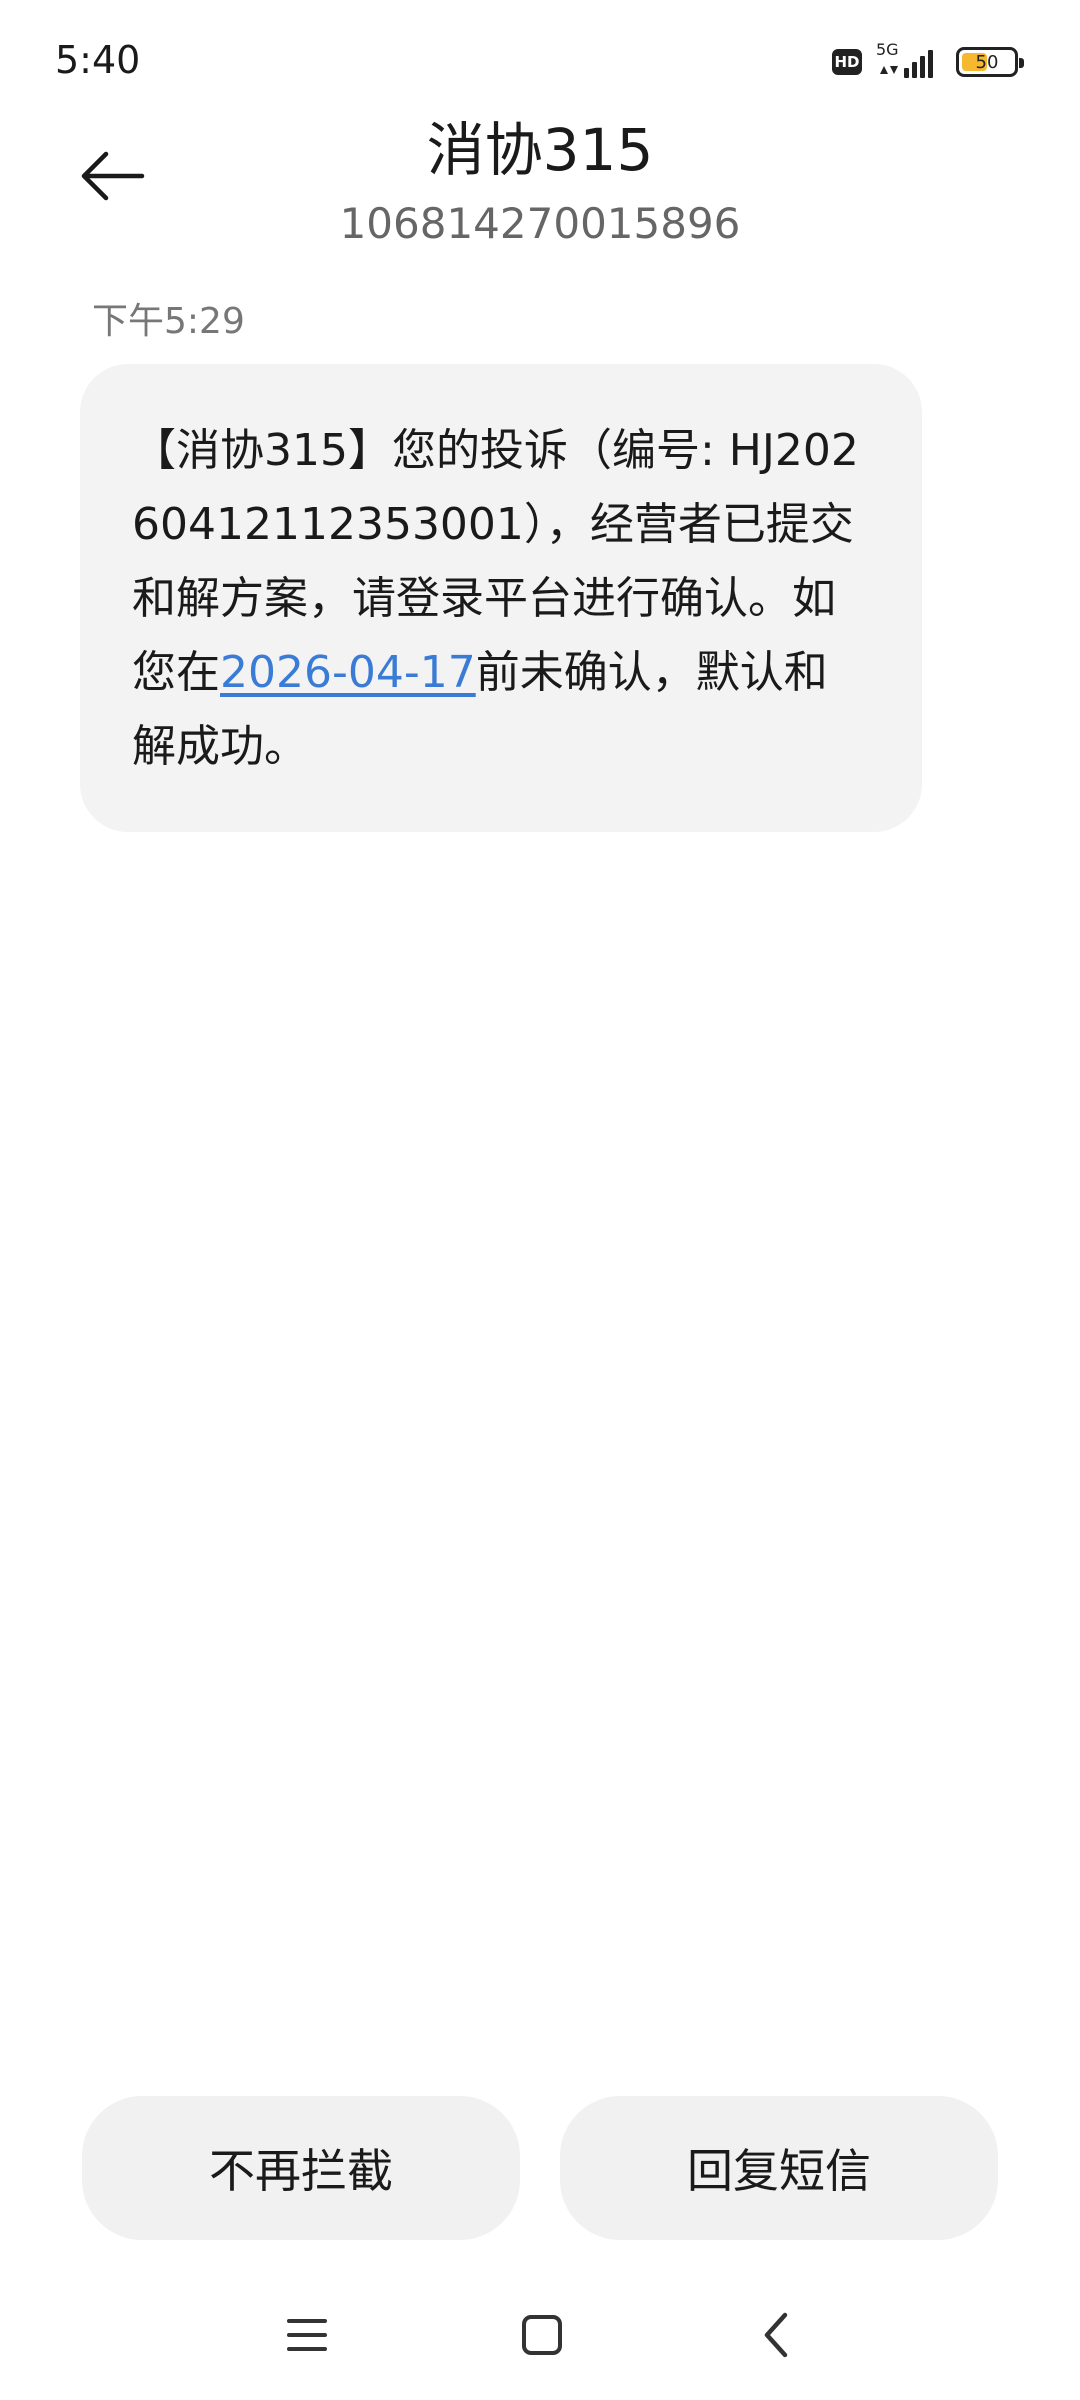 The height and width of the screenshot is (2400, 1080). What do you see at coordinates (909, 60) in the screenshot?
I see `signal-icon: 5G` at bounding box center [909, 60].